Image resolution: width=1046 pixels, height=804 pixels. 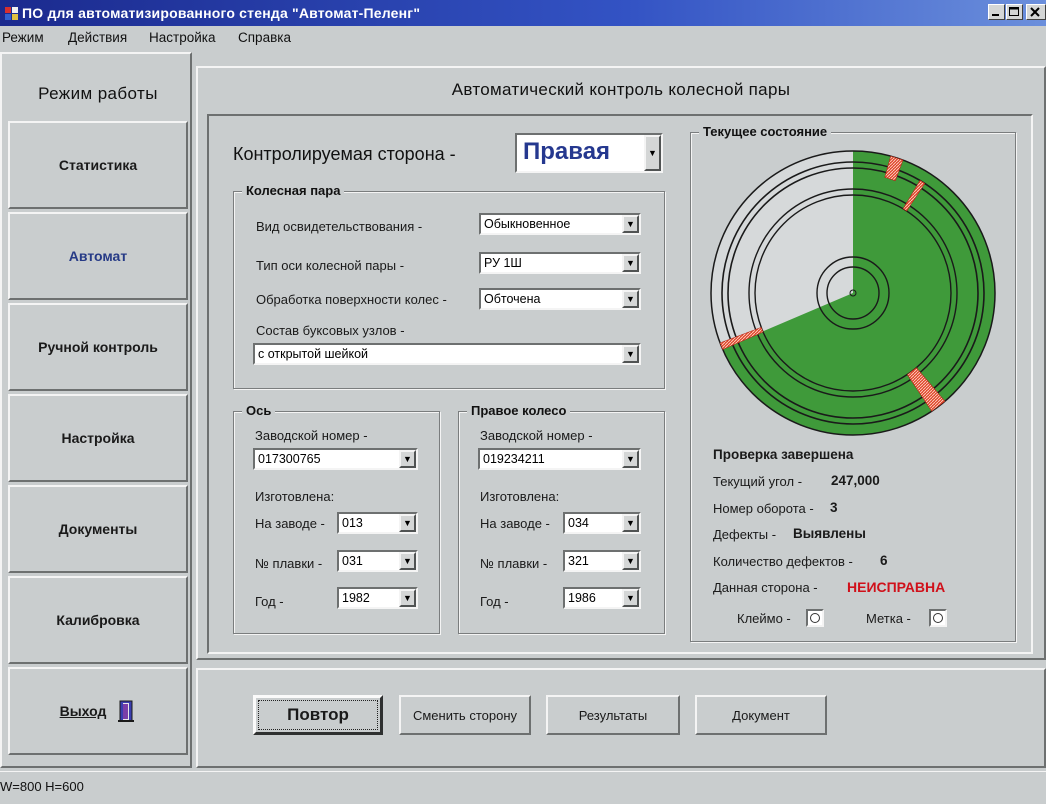 What do you see at coordinates (515, 523) in the screenshot?
I see `wheel-plant-label: На заводе -` at bounding box center [515, 523].